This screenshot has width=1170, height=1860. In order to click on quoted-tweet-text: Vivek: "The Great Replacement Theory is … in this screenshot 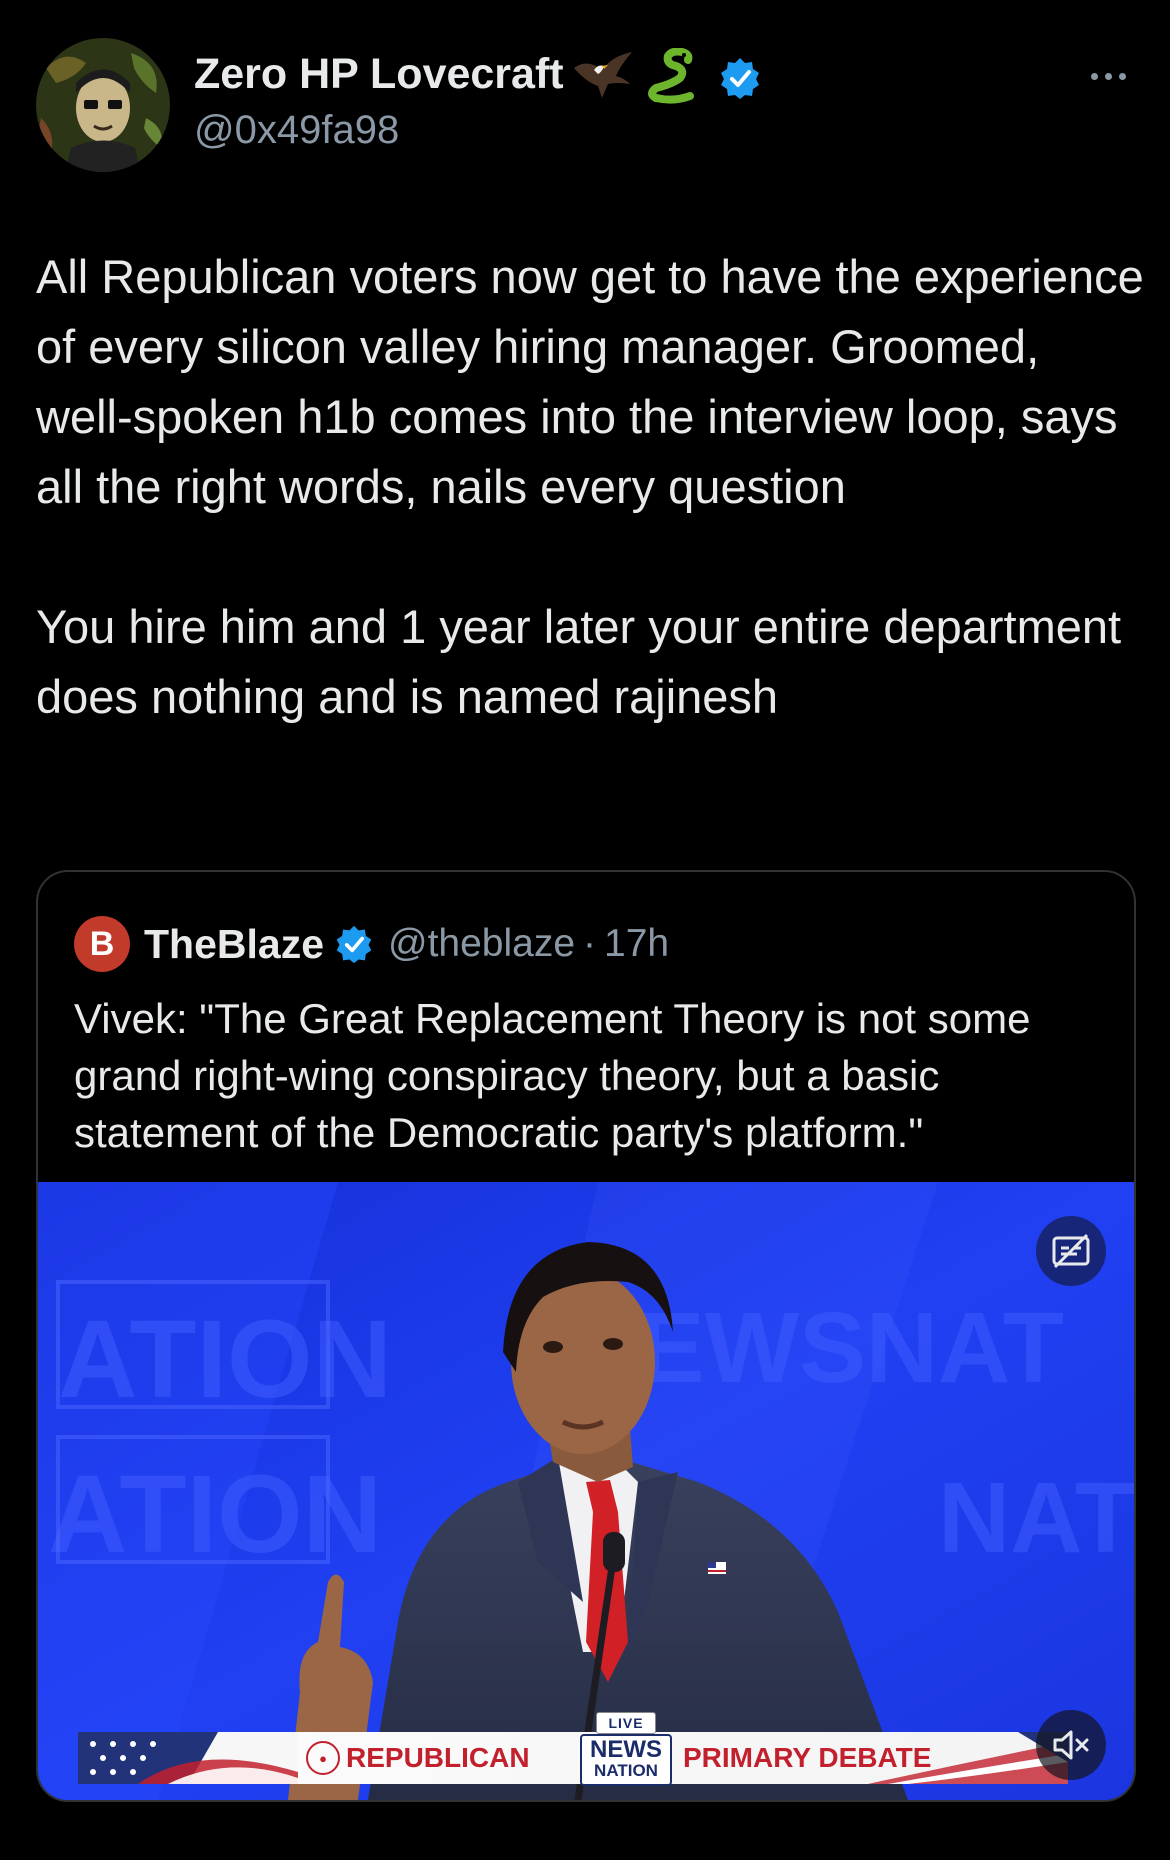, I will do `click(552, 1075)`.